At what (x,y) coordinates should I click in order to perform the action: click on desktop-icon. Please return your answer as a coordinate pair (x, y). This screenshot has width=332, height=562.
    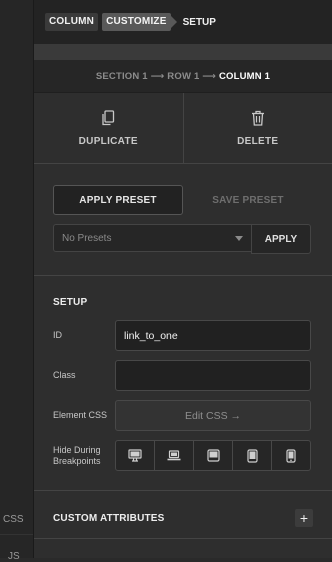
    Looking at the image, I should click on (135, 455).